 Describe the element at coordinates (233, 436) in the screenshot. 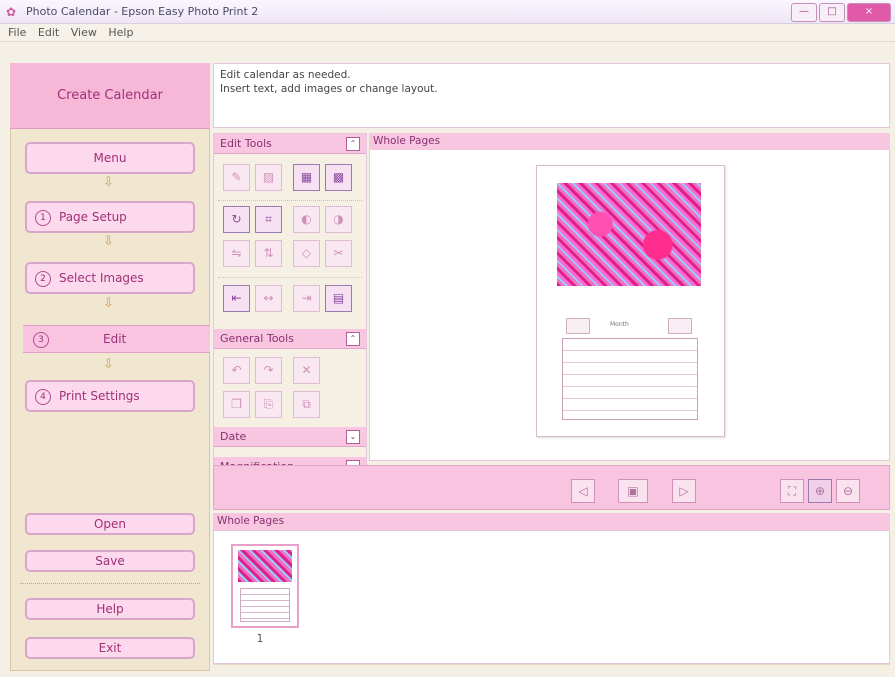

I see `date-label: Date` at that location.